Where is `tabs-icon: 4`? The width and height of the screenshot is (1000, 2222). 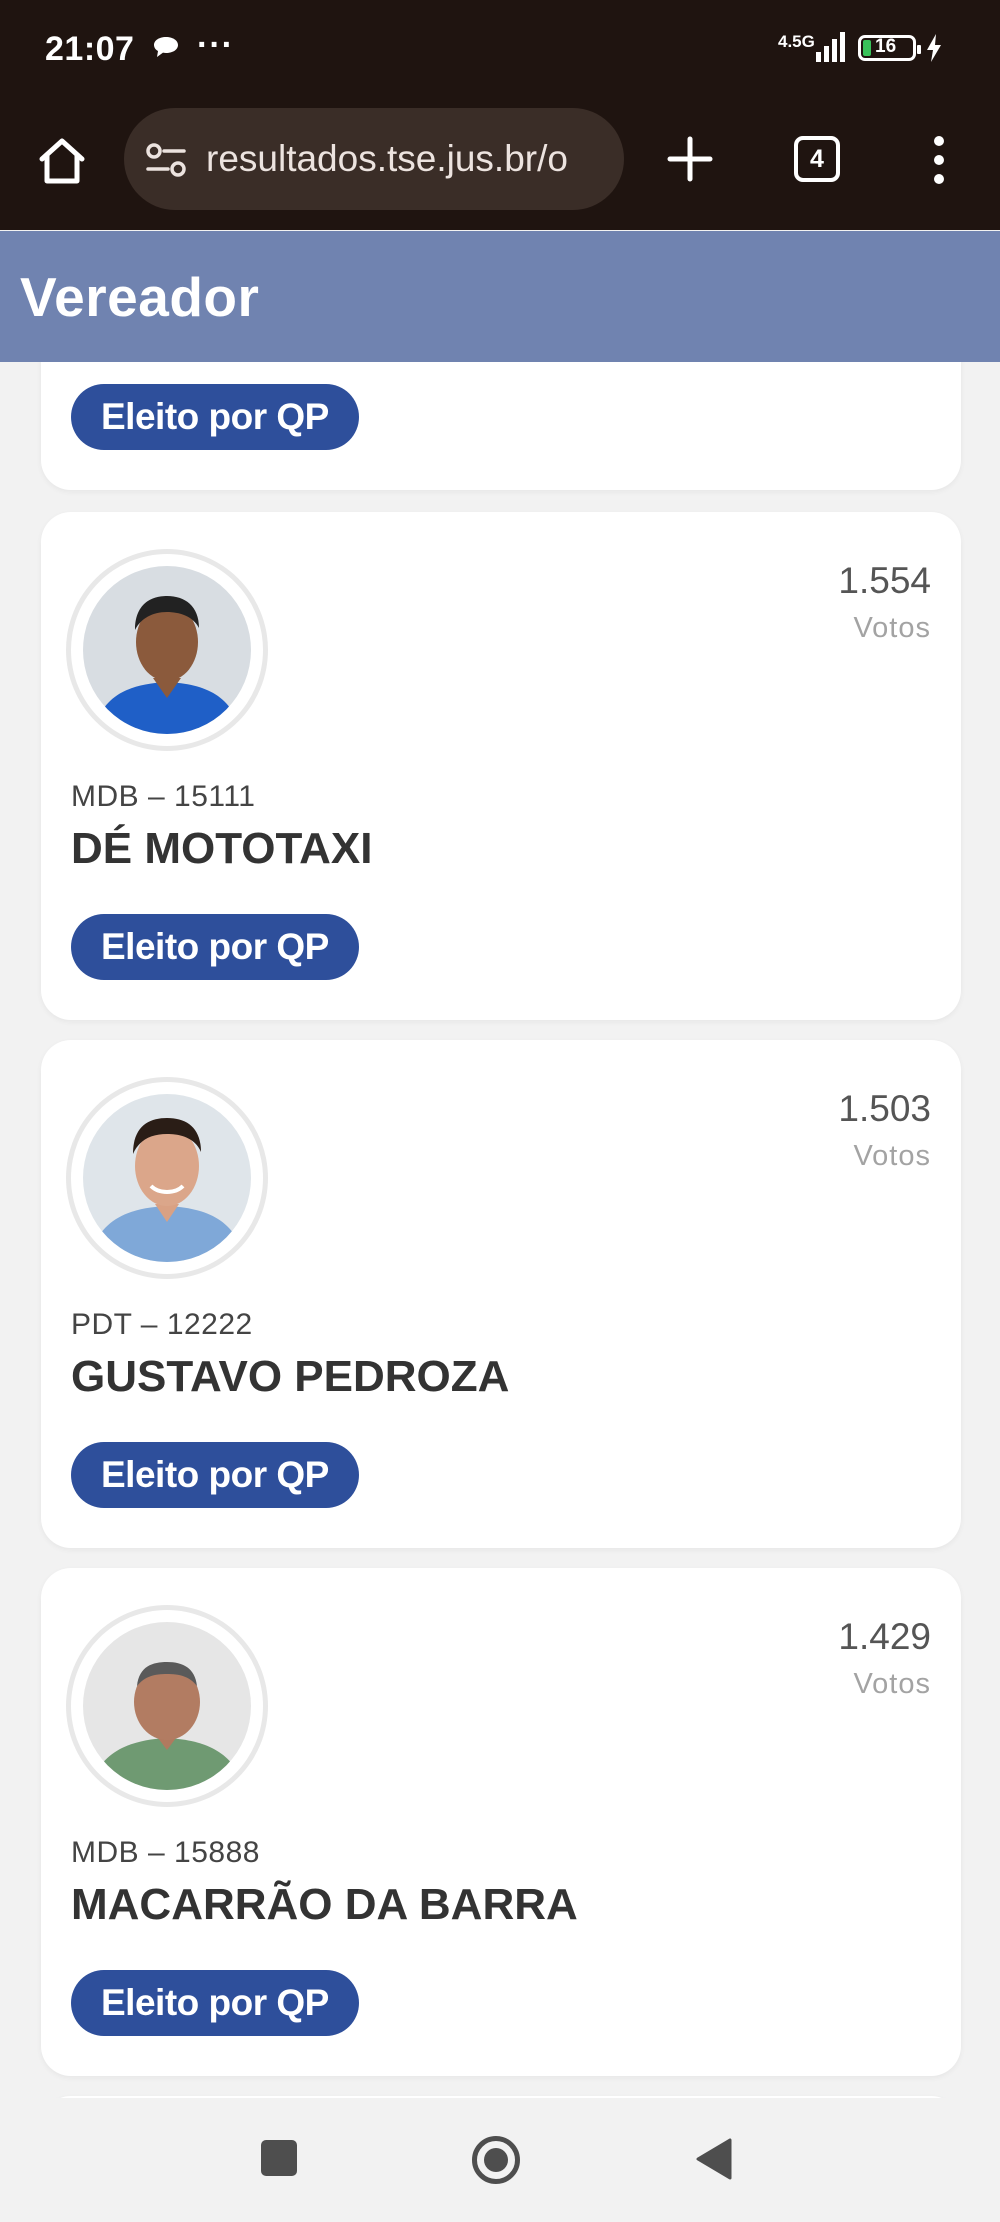
tabs-icon: 4 is located at coordinates (817, 159).